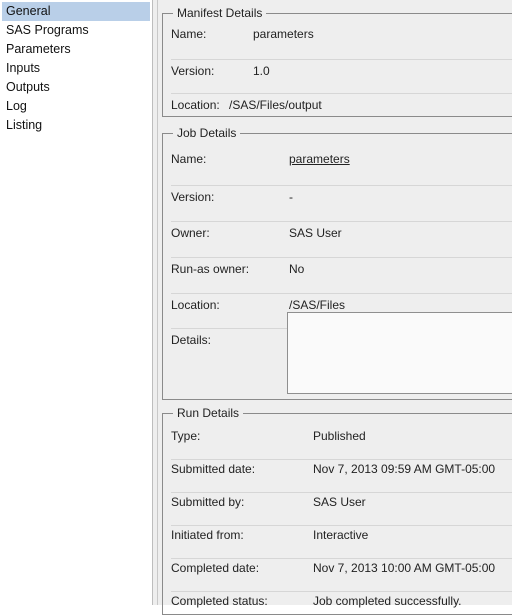  I want to click on run-completed-status-value: Job completed successfully., so click(387, 601).